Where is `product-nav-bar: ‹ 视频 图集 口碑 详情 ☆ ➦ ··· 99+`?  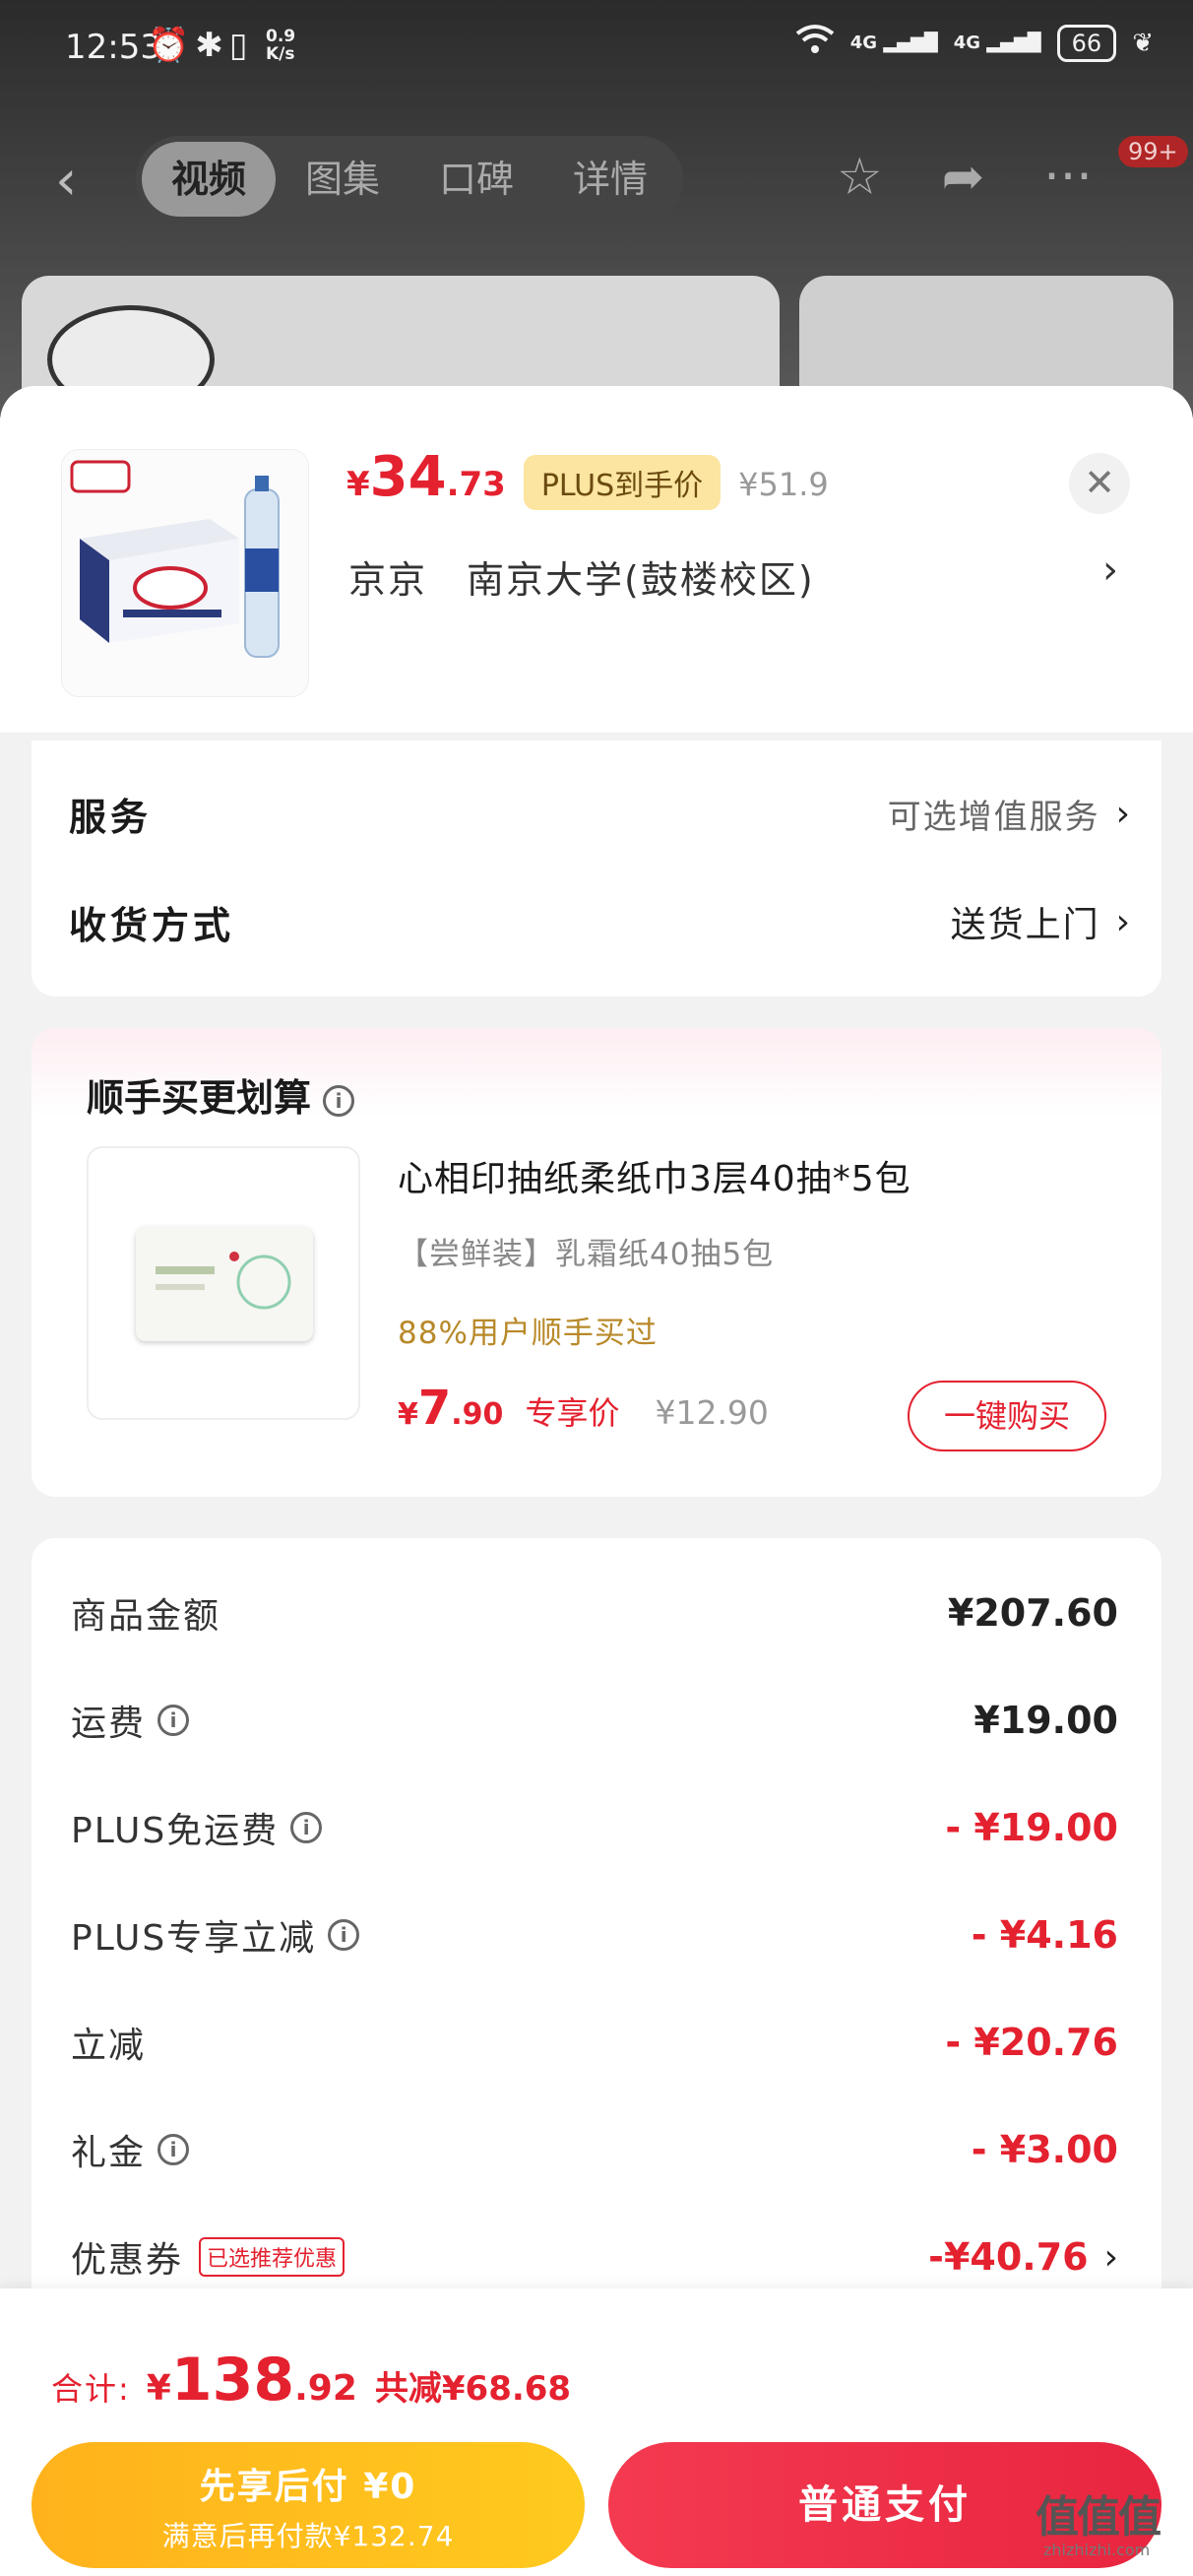
product-nav-bar: ‹ 视频 图集 口碑 详情 ☆ ➦ ··· 99+ is located at coordinates (596, 180).